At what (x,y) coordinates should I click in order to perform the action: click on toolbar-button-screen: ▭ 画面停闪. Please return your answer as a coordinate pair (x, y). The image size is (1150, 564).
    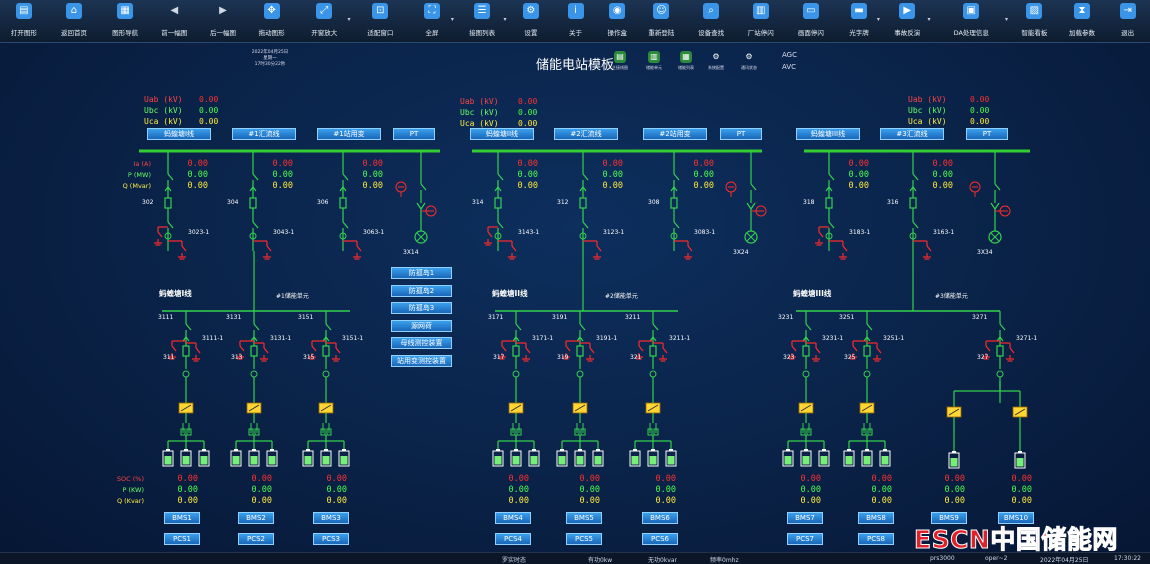
    Looking at the image, I should click on (811, 21).